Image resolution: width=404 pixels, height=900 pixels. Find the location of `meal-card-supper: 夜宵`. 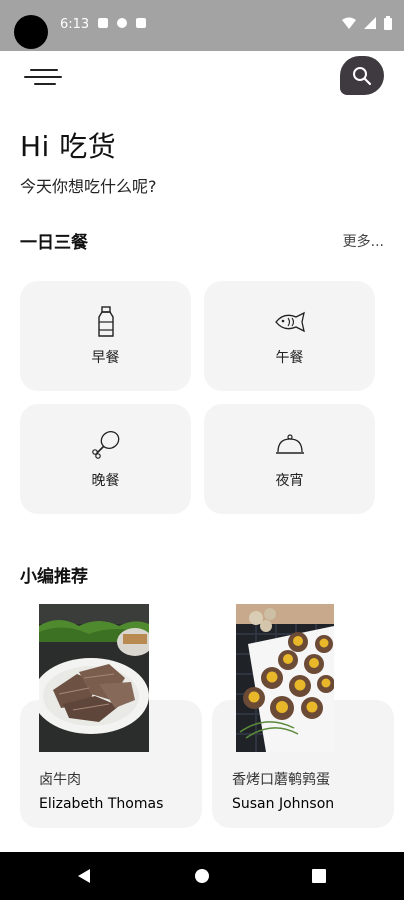

meal-card-supper: 夜宵 is located at coordinates (289, 459).